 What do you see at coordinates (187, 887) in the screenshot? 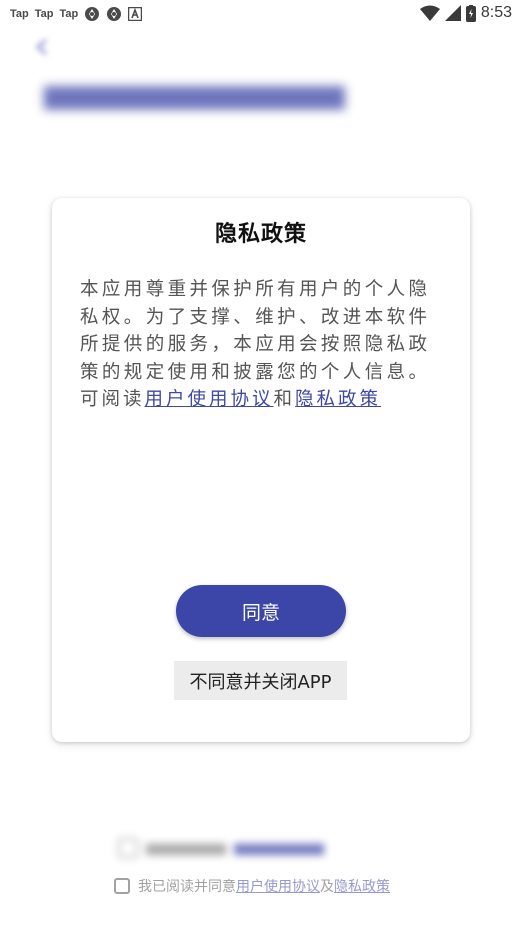
I see `agreement-prefix: 我已阅读并同意` at bounding box center [187, 887].